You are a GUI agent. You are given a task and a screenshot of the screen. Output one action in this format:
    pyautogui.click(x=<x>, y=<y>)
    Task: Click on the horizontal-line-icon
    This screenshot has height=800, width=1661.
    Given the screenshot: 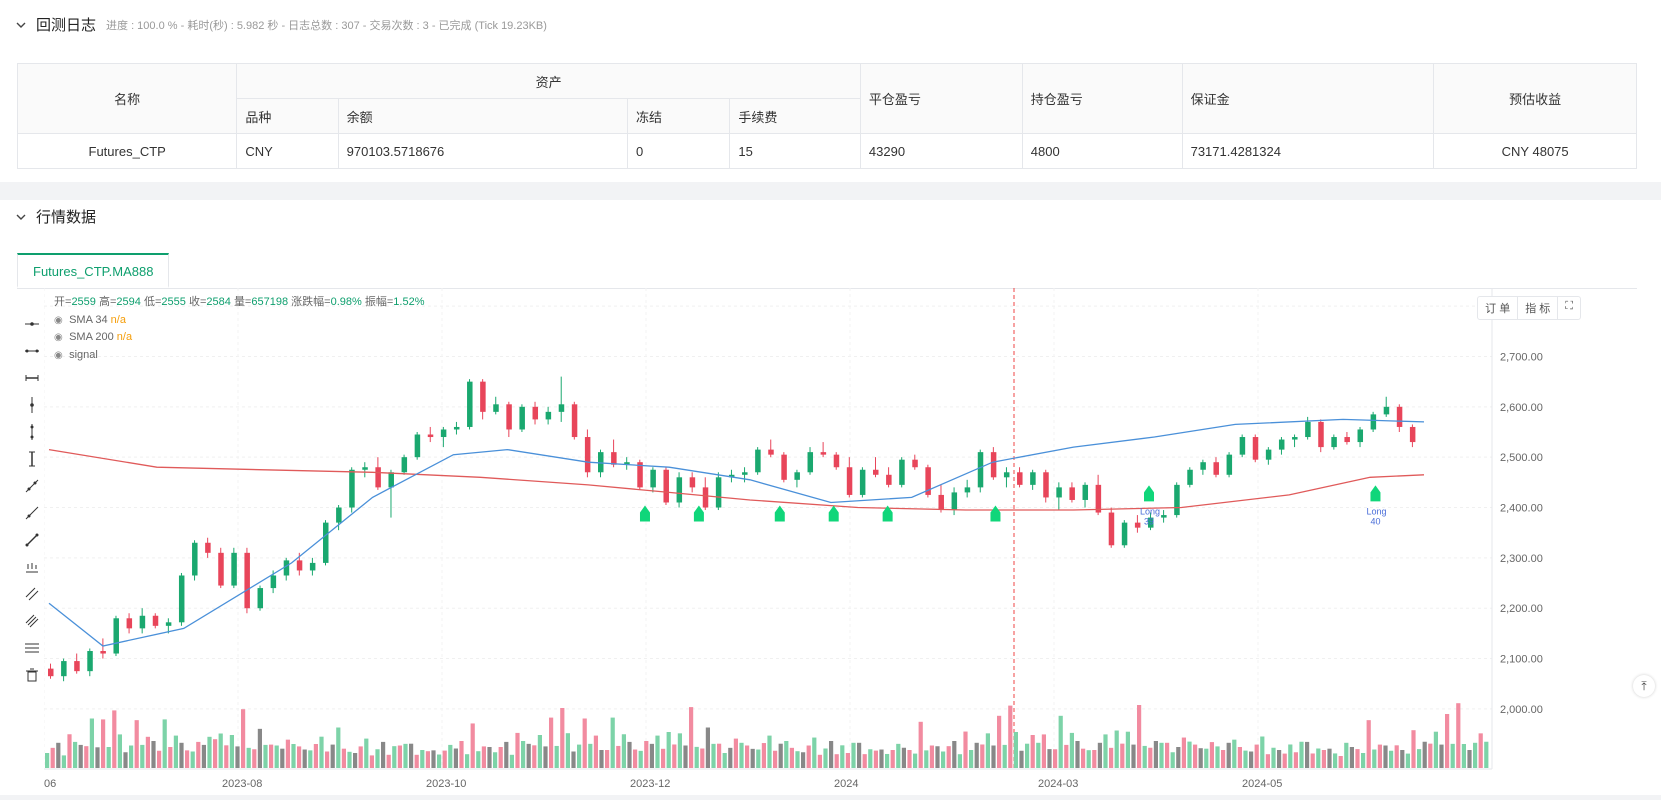 What is the action you would take?
    pyautogui.click(x=32, y=350)
    